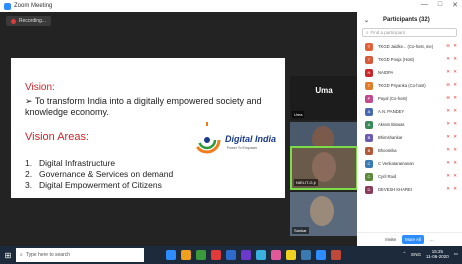 Image resolution: width=462 pixels, height=264 pixels. What do you see at coordinates (424, 5) in the screenshot?
I see `minimize-icon: —` at bounding box center [424, 5].